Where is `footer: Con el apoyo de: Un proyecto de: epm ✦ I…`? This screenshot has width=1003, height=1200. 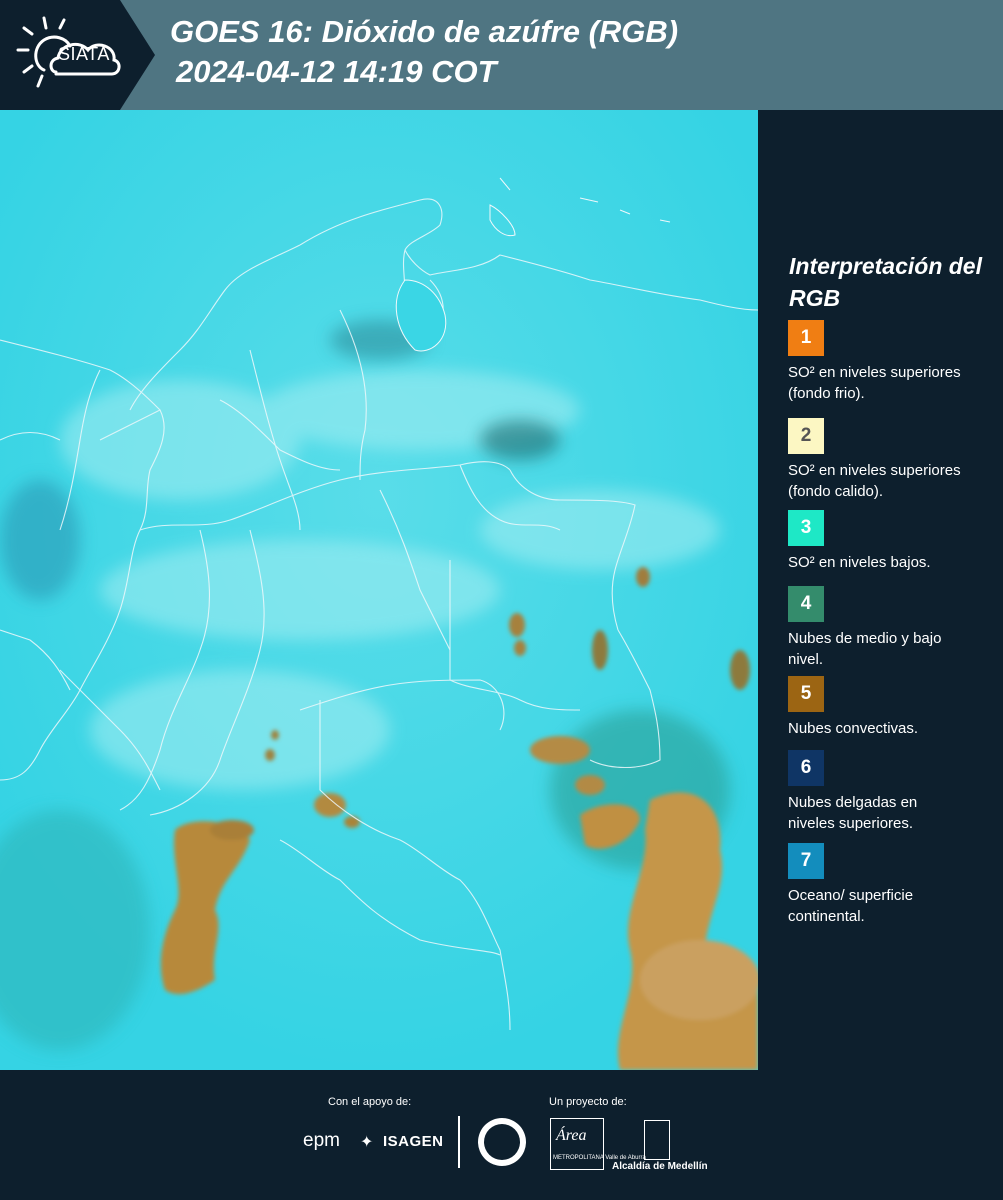 footer: Con el apoyo de: Un proyecto de: epm ✦ I… is located at coordinates (501, 1135).